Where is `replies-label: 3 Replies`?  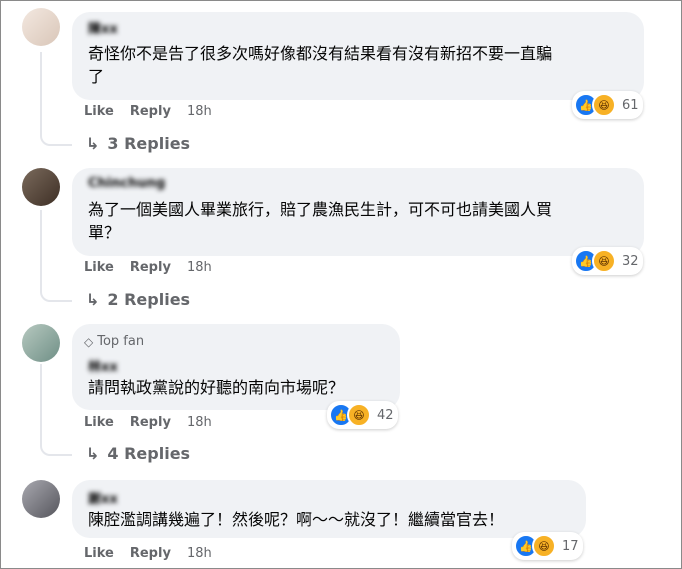 replies-label: 3 Replies is located at coordinates (149, 143).